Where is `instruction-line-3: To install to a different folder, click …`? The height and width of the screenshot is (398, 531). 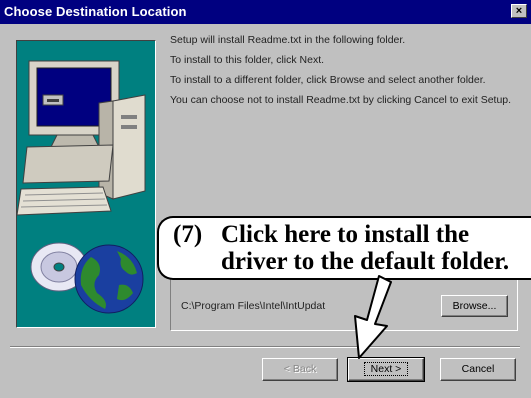
instruction-line-3: To install to a different folder, click … is located at coordinates (328, 80).